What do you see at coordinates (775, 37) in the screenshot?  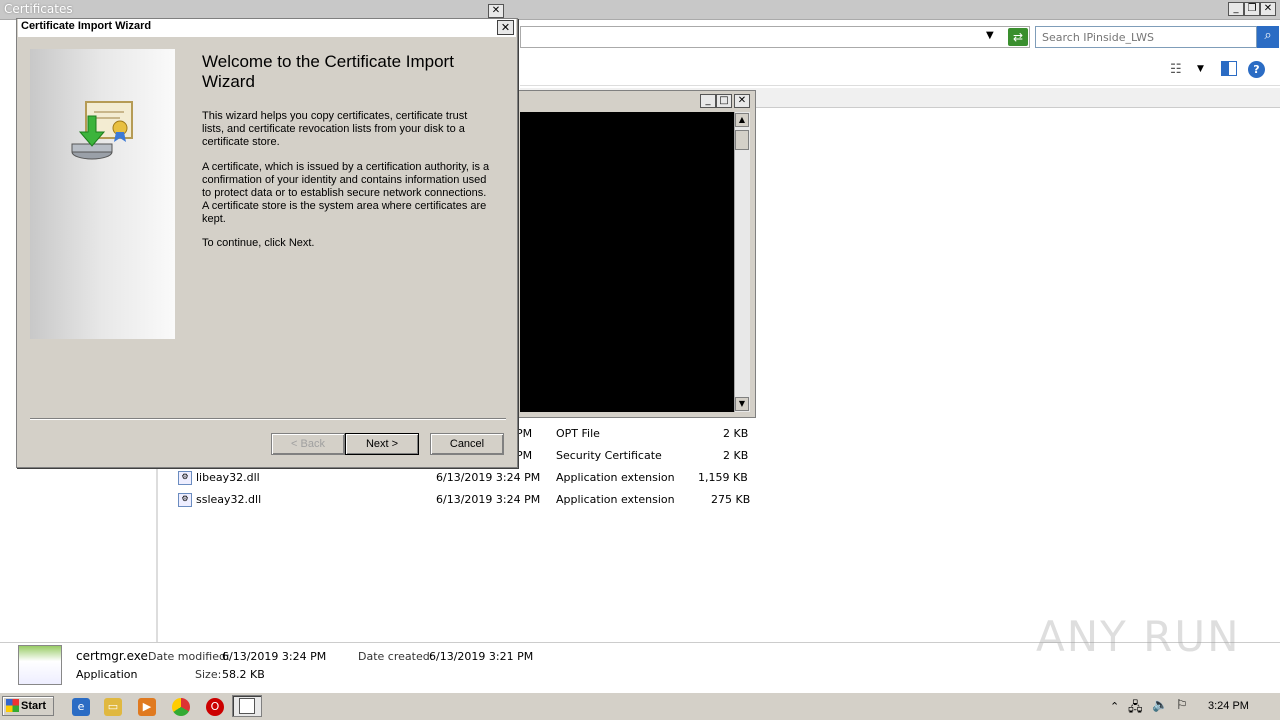 I see `address-bar` at bounding box center [775, 37].